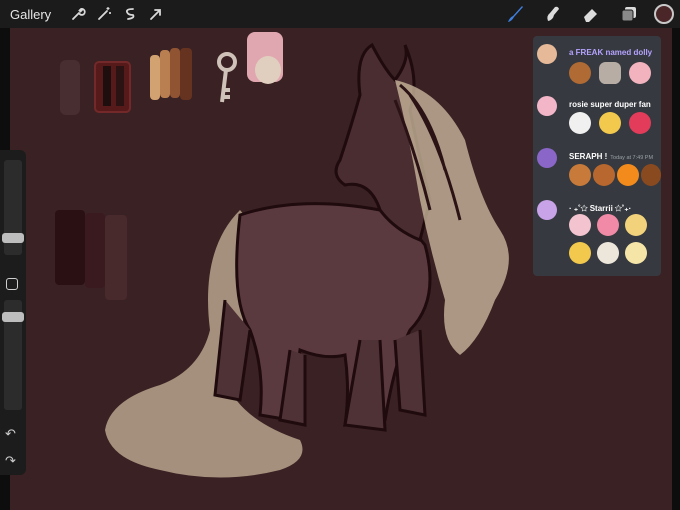 This screenshot has height=510, width=680. What do you see at coordinates (611, 52) in the screenshot?
I see `username: a FREAK named dolly` at bounding box center [611, 52].